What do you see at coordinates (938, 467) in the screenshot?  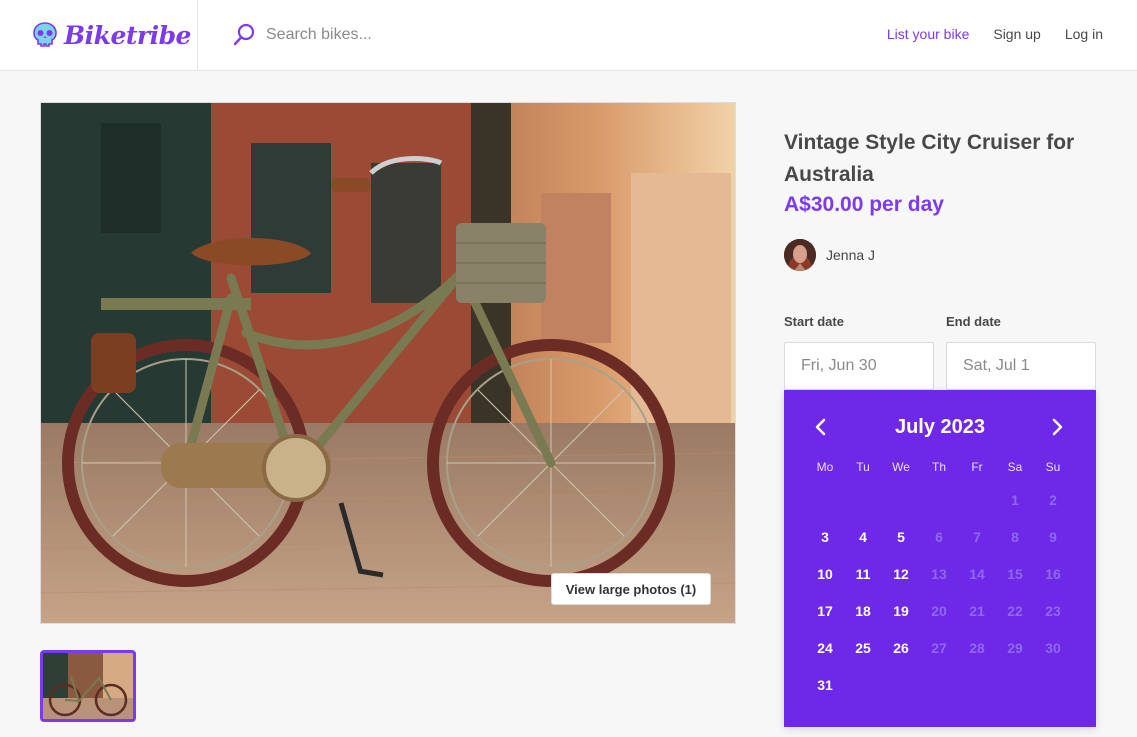 I see `weekday-header: Th` at bounding box center [938, 467].